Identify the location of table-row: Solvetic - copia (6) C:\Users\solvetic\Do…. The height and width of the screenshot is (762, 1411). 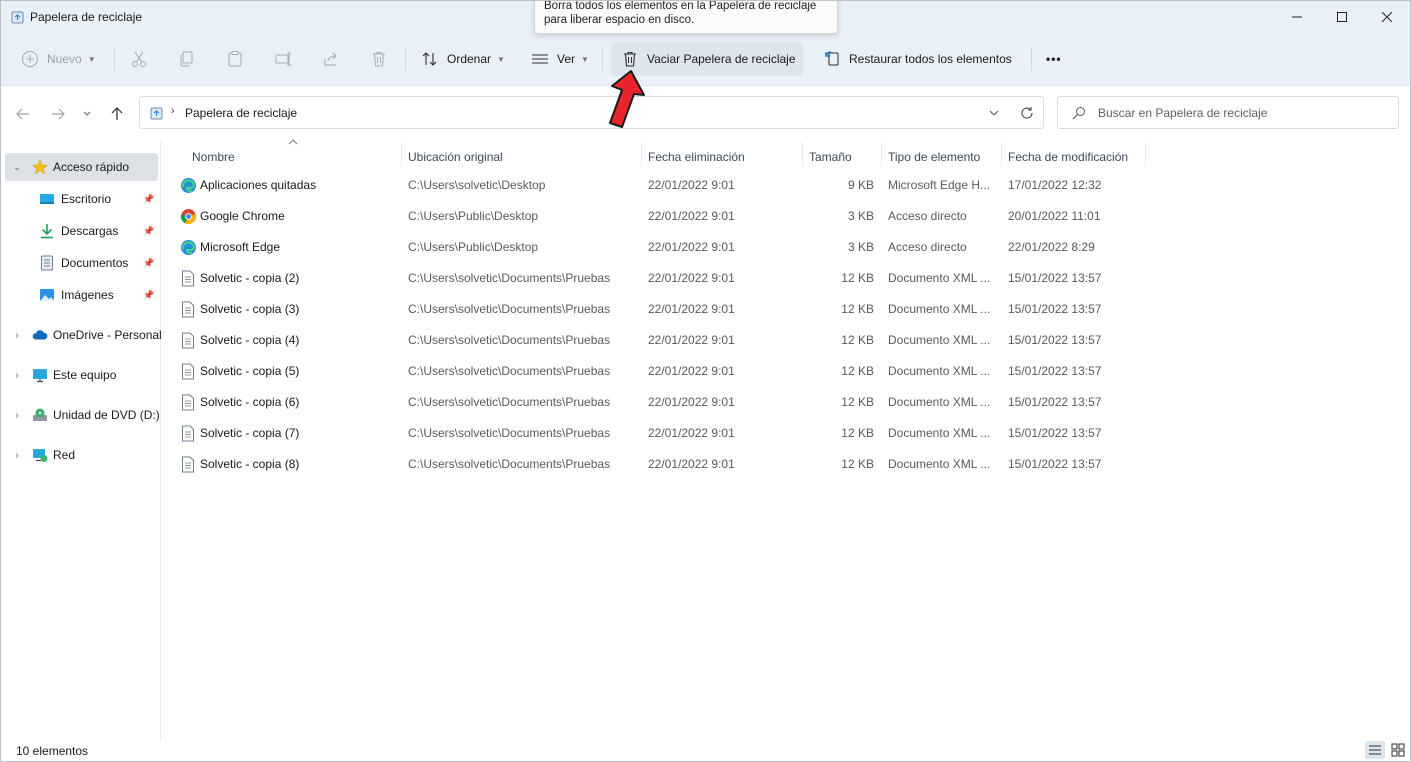
(658, 402).